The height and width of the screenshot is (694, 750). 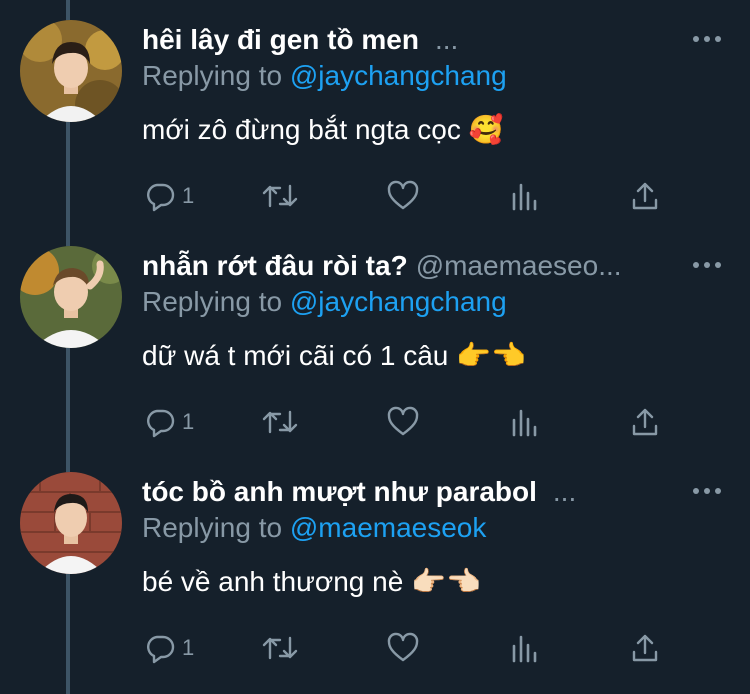 I want to click on tweet-text: bé về anh thương nè 👉🏻👈🏻, so click(x=311, y=581).